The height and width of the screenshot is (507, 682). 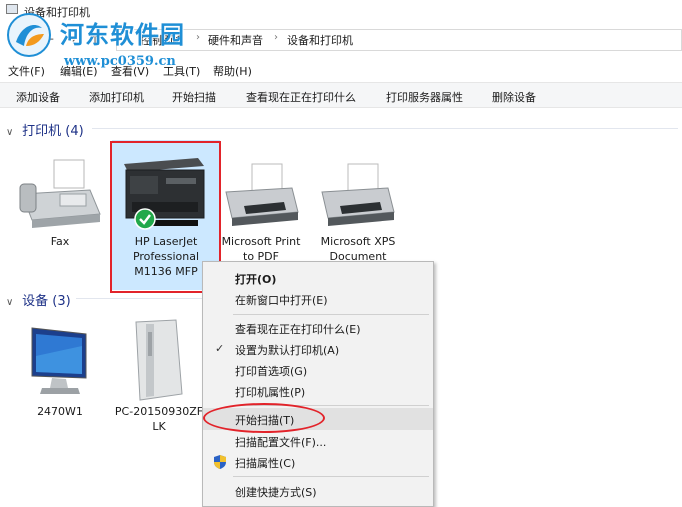 I want to click on device-monitor-2470w1: 2470W1, so click(x=60, y=368).